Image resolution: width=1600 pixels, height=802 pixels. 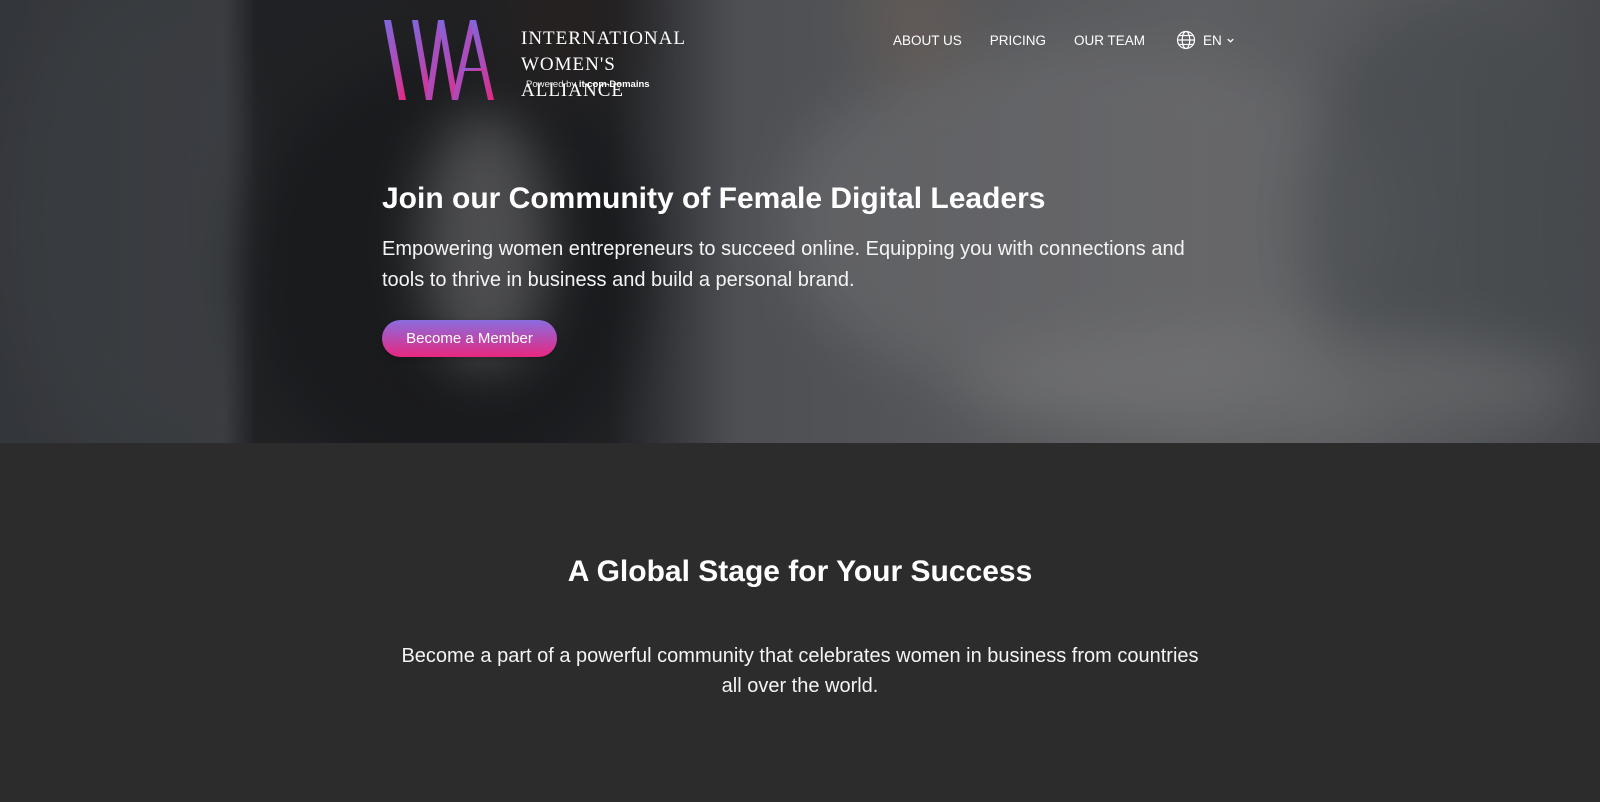 What do you see at coordinates (572, 77) in the screenshot?
I see `logo-line-2: WOMEN'S ALLIANCE` at bounding box center [572, 77].